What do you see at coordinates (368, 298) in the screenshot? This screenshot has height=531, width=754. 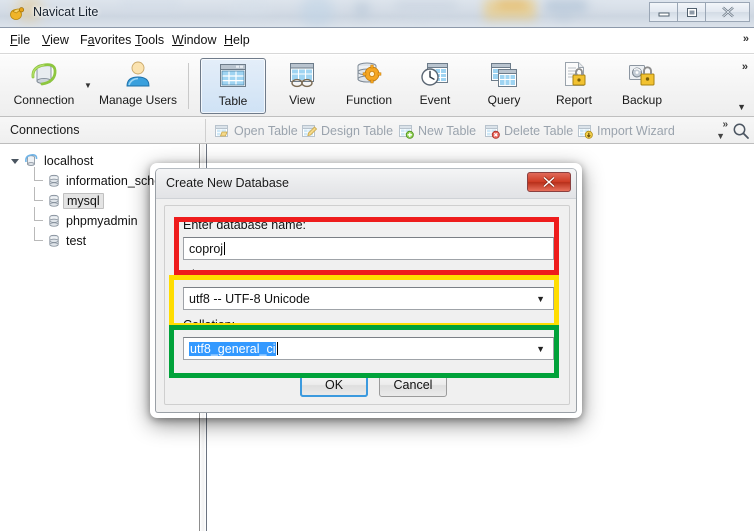 I see `character-set-combo: utf8 -- UTF-8 Unicode ▼` at bounding box center [368, 298].